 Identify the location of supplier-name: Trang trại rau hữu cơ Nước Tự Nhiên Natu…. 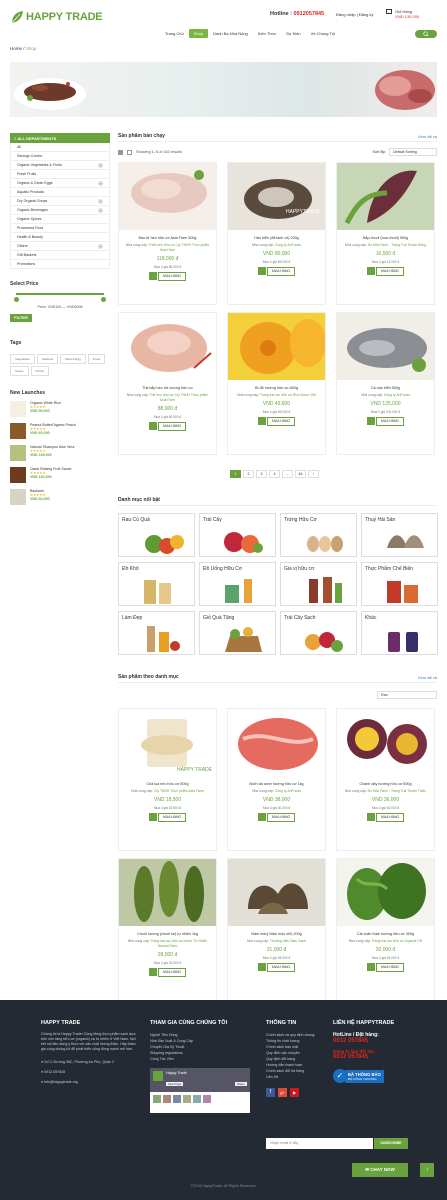
(179, 943).